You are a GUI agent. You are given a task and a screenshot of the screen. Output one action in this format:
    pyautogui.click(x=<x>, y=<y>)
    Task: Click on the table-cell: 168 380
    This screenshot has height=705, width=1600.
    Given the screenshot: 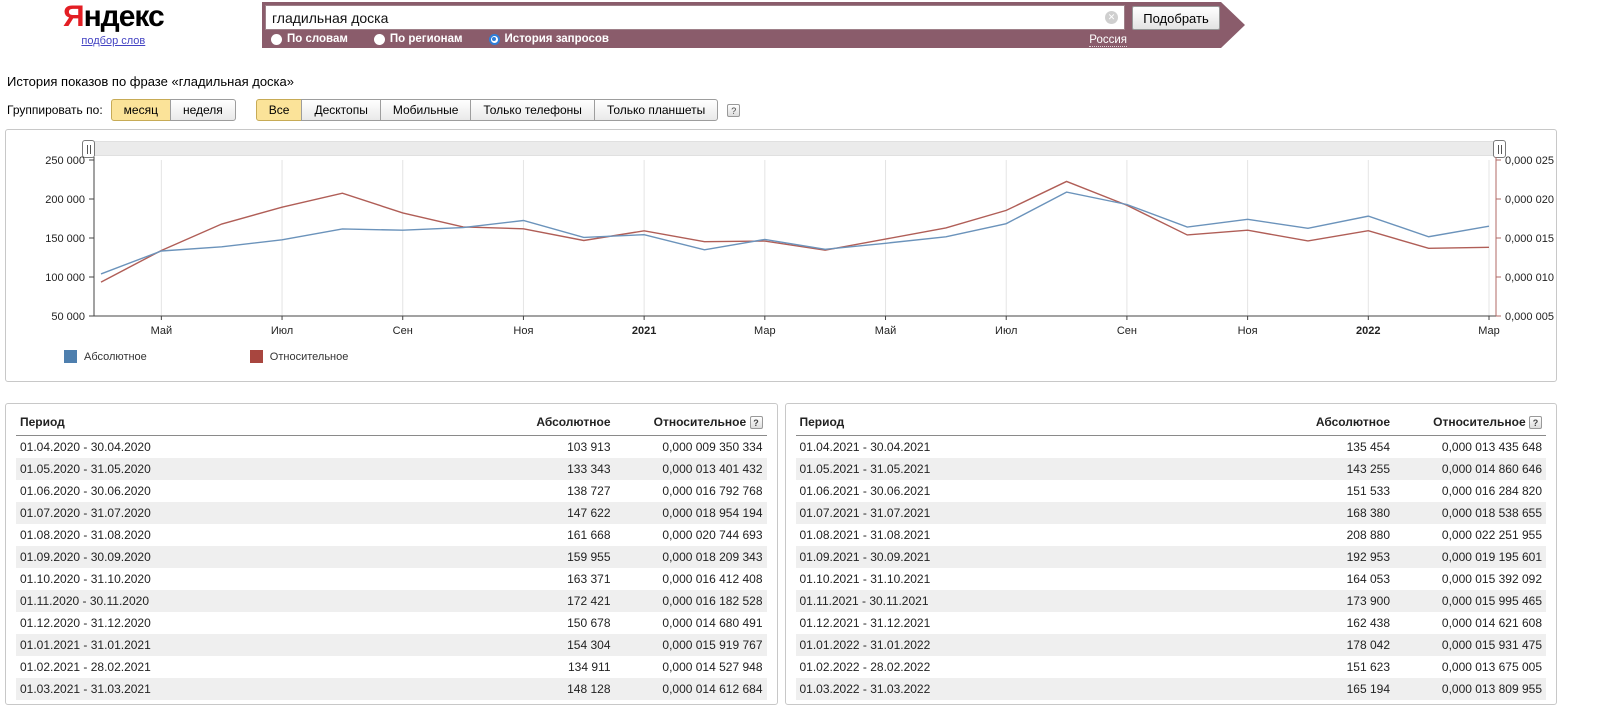 What is the action you would take?
    pyautogui.click(x=1368, y=513)
    